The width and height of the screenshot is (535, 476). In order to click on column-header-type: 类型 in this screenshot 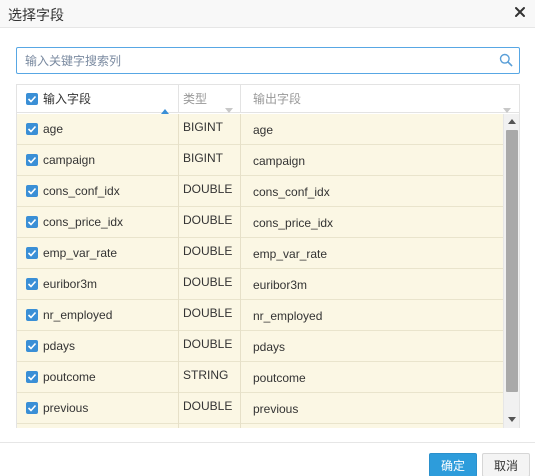, I will do `click(210, 99)`.